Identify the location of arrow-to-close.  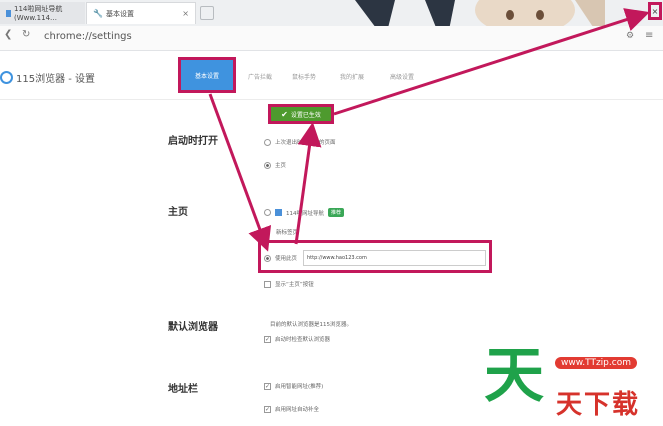
(491, 62).